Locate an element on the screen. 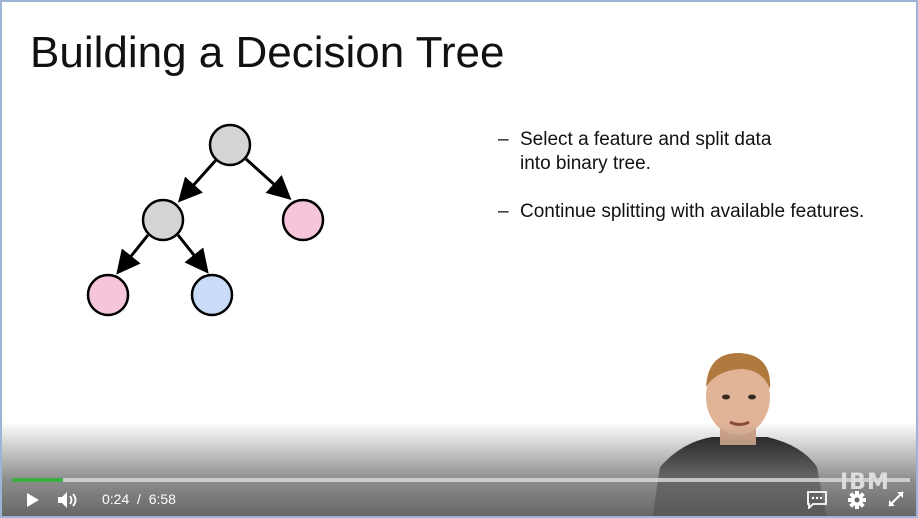 The image size is (918, 518). settings-button is located at coordinates (857, 500).